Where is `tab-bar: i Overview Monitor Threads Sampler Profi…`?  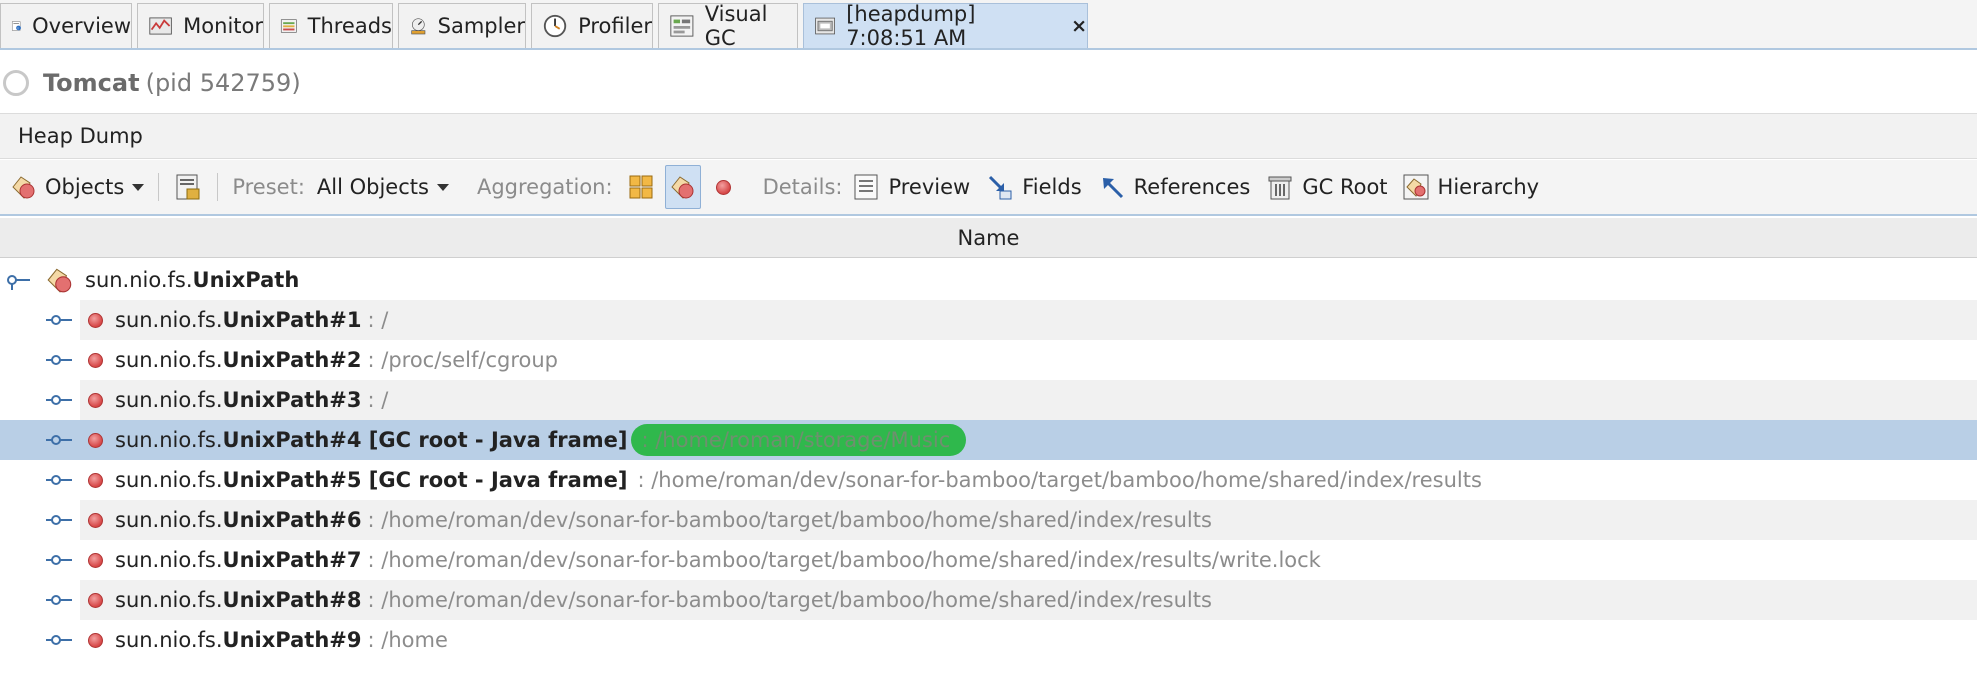
tab-bar: i Overview Monitor Threads Sampler Profi… is located at coordinates (988, 25).